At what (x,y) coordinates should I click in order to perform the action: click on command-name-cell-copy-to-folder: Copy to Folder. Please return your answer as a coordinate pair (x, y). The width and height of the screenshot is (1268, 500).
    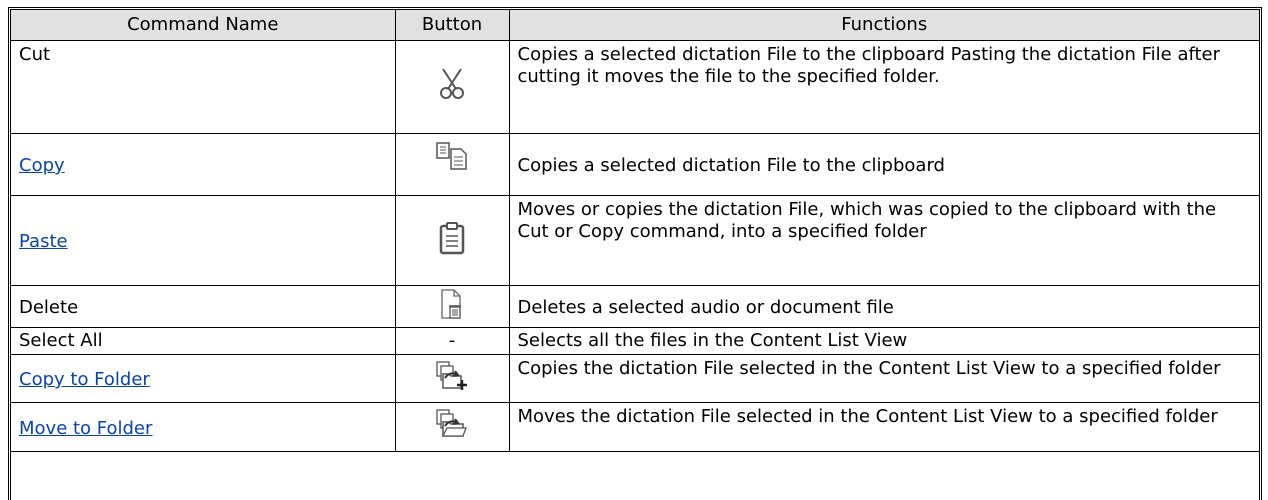
    Looking at the image, I should click on (203, 378).